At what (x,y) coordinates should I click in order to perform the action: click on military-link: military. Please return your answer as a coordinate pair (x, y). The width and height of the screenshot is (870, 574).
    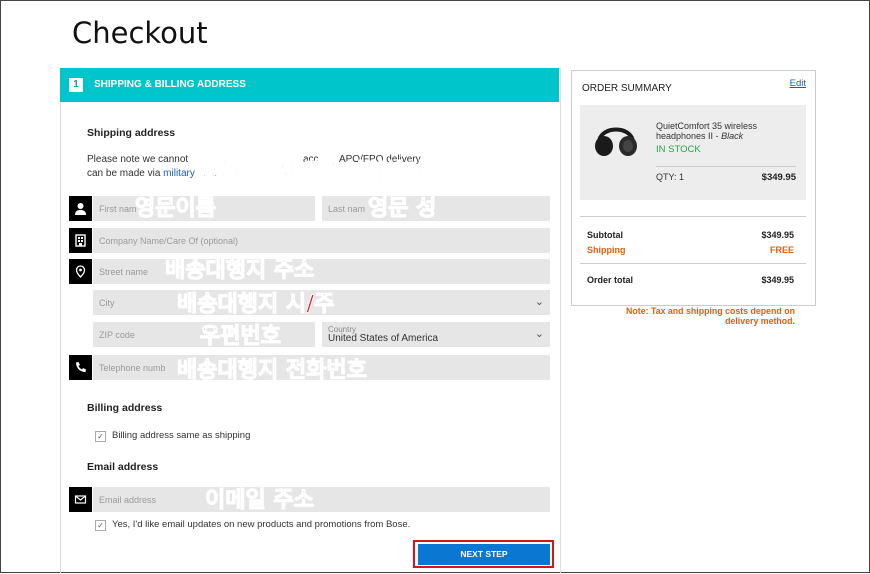
    Looking at the image, I should click on (179, 173).